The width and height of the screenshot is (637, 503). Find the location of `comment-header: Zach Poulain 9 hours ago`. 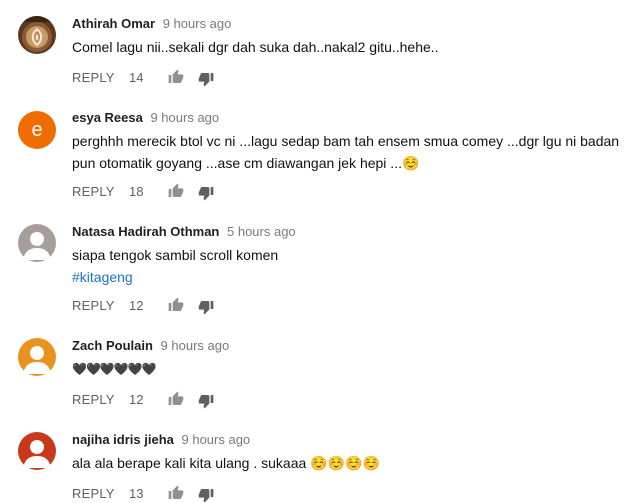

comment-header: Zach Poulain 9 hours ago is located at coordinates (150, 346).